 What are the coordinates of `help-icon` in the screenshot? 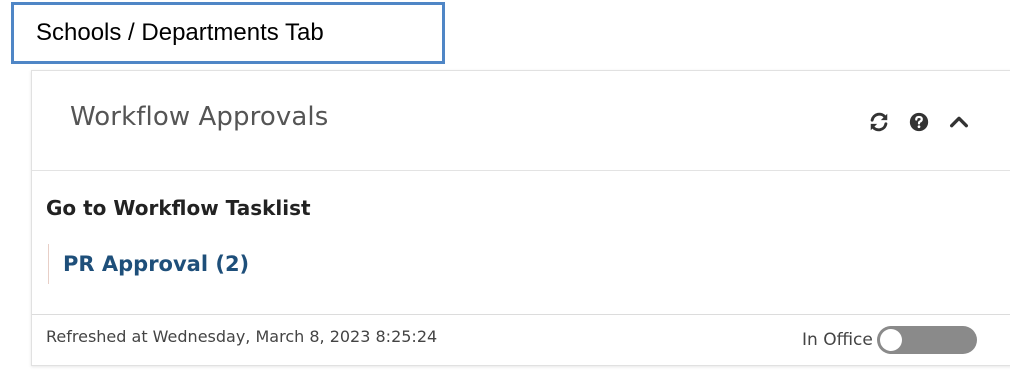 It's located at (919, 122).